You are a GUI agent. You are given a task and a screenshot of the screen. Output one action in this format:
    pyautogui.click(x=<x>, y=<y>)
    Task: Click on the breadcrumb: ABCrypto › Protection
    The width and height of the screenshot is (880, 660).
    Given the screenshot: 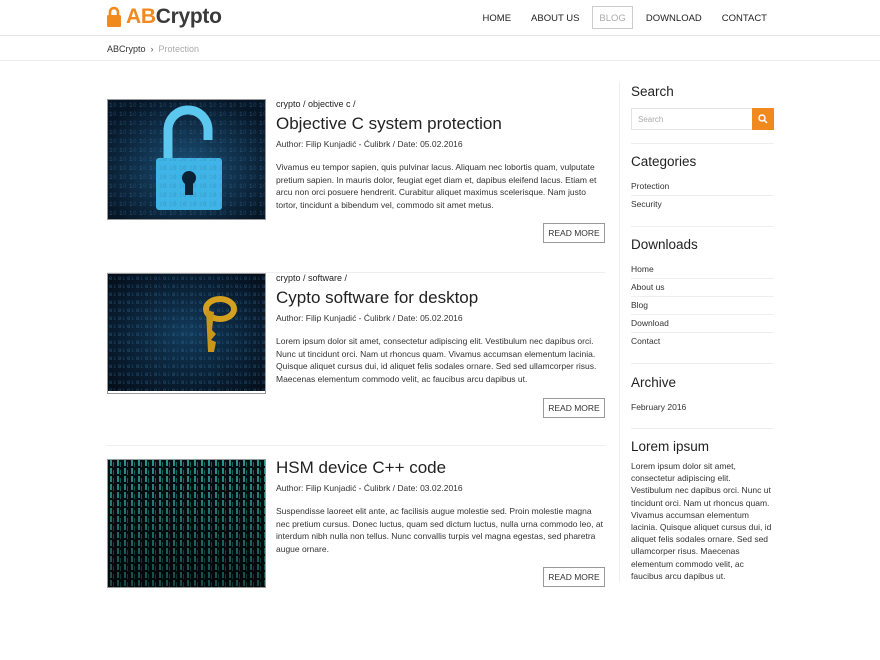 What is the action you would take?
    pyautogui.click(x=440, y=49)
    